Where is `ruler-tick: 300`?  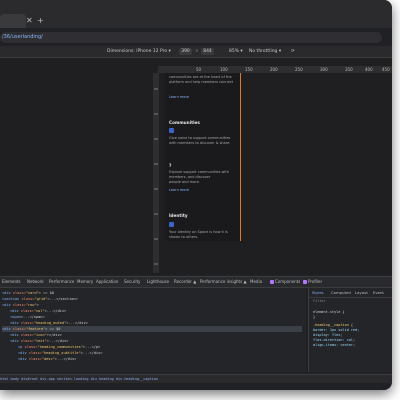 ruler-tick: 300 is located at coordinates (324, 69).